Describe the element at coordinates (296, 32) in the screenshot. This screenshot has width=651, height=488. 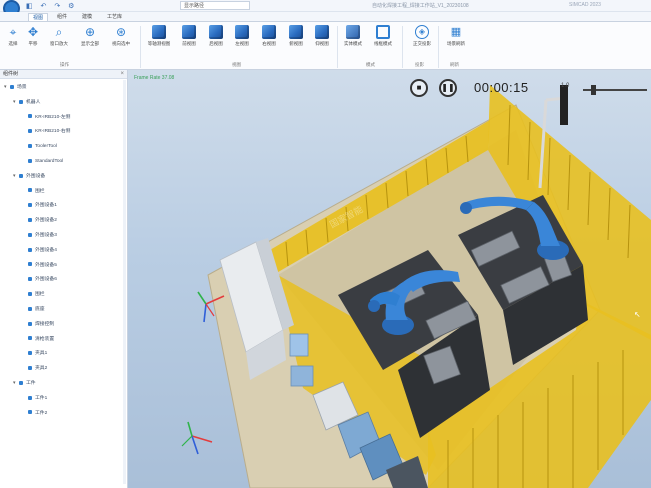
I see `top-view-cube-icon` at that location.